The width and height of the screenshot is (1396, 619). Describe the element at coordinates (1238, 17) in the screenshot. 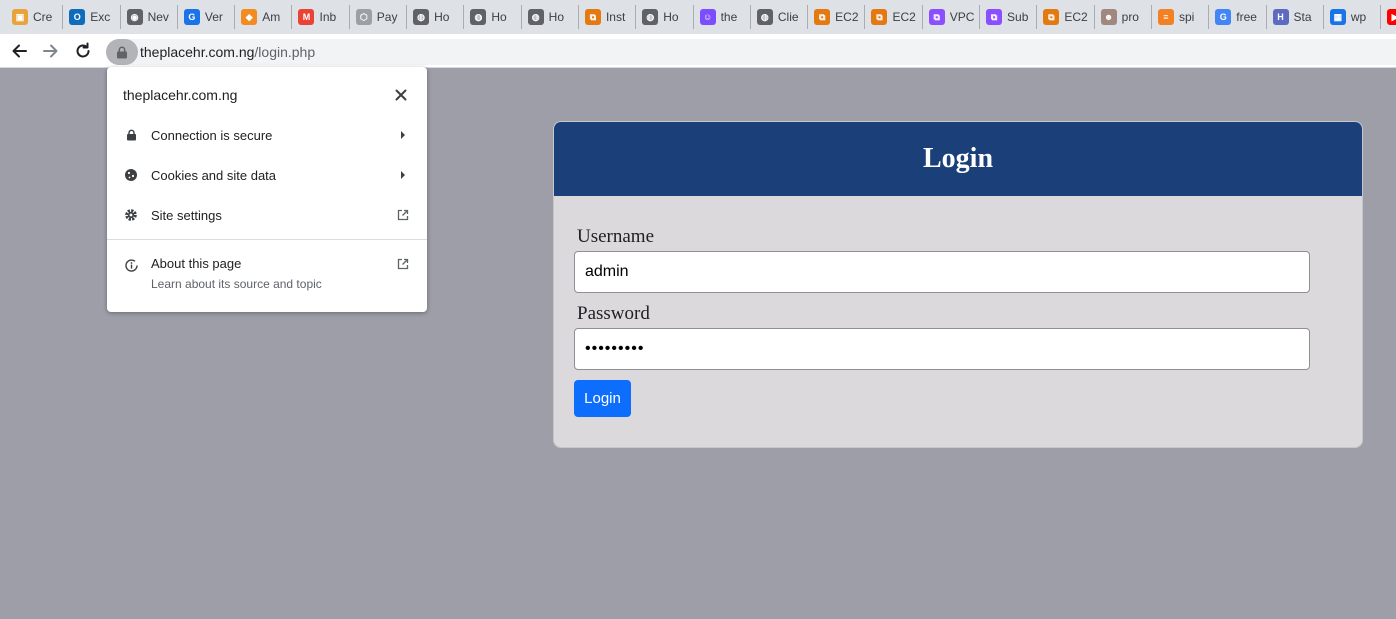

I see `browser-tab: Gfree` at that location.